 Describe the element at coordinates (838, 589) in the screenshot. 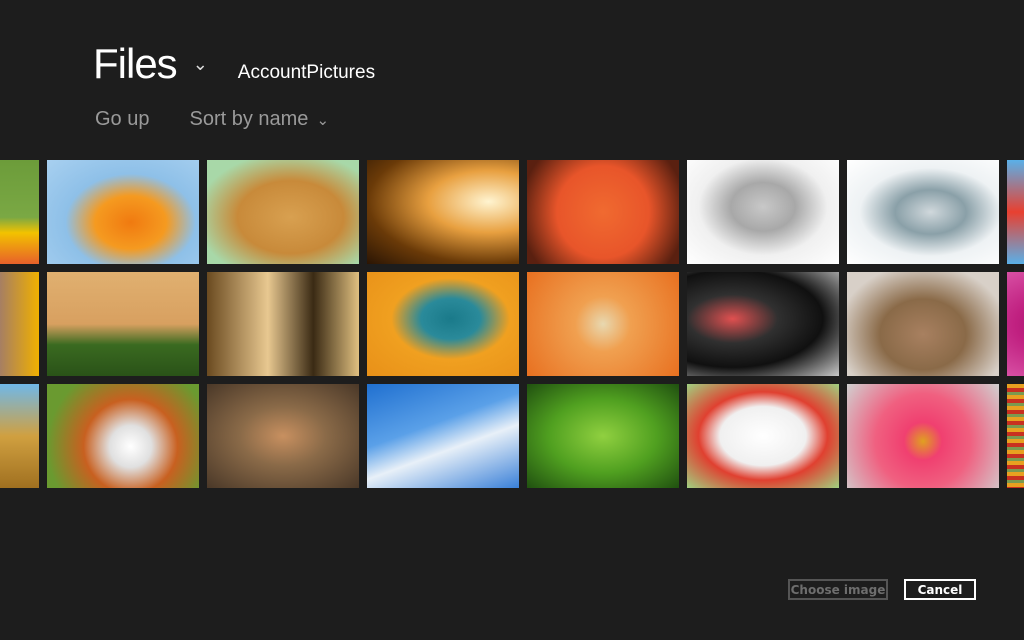

I see `choose-image-button: Choose image` at that location.